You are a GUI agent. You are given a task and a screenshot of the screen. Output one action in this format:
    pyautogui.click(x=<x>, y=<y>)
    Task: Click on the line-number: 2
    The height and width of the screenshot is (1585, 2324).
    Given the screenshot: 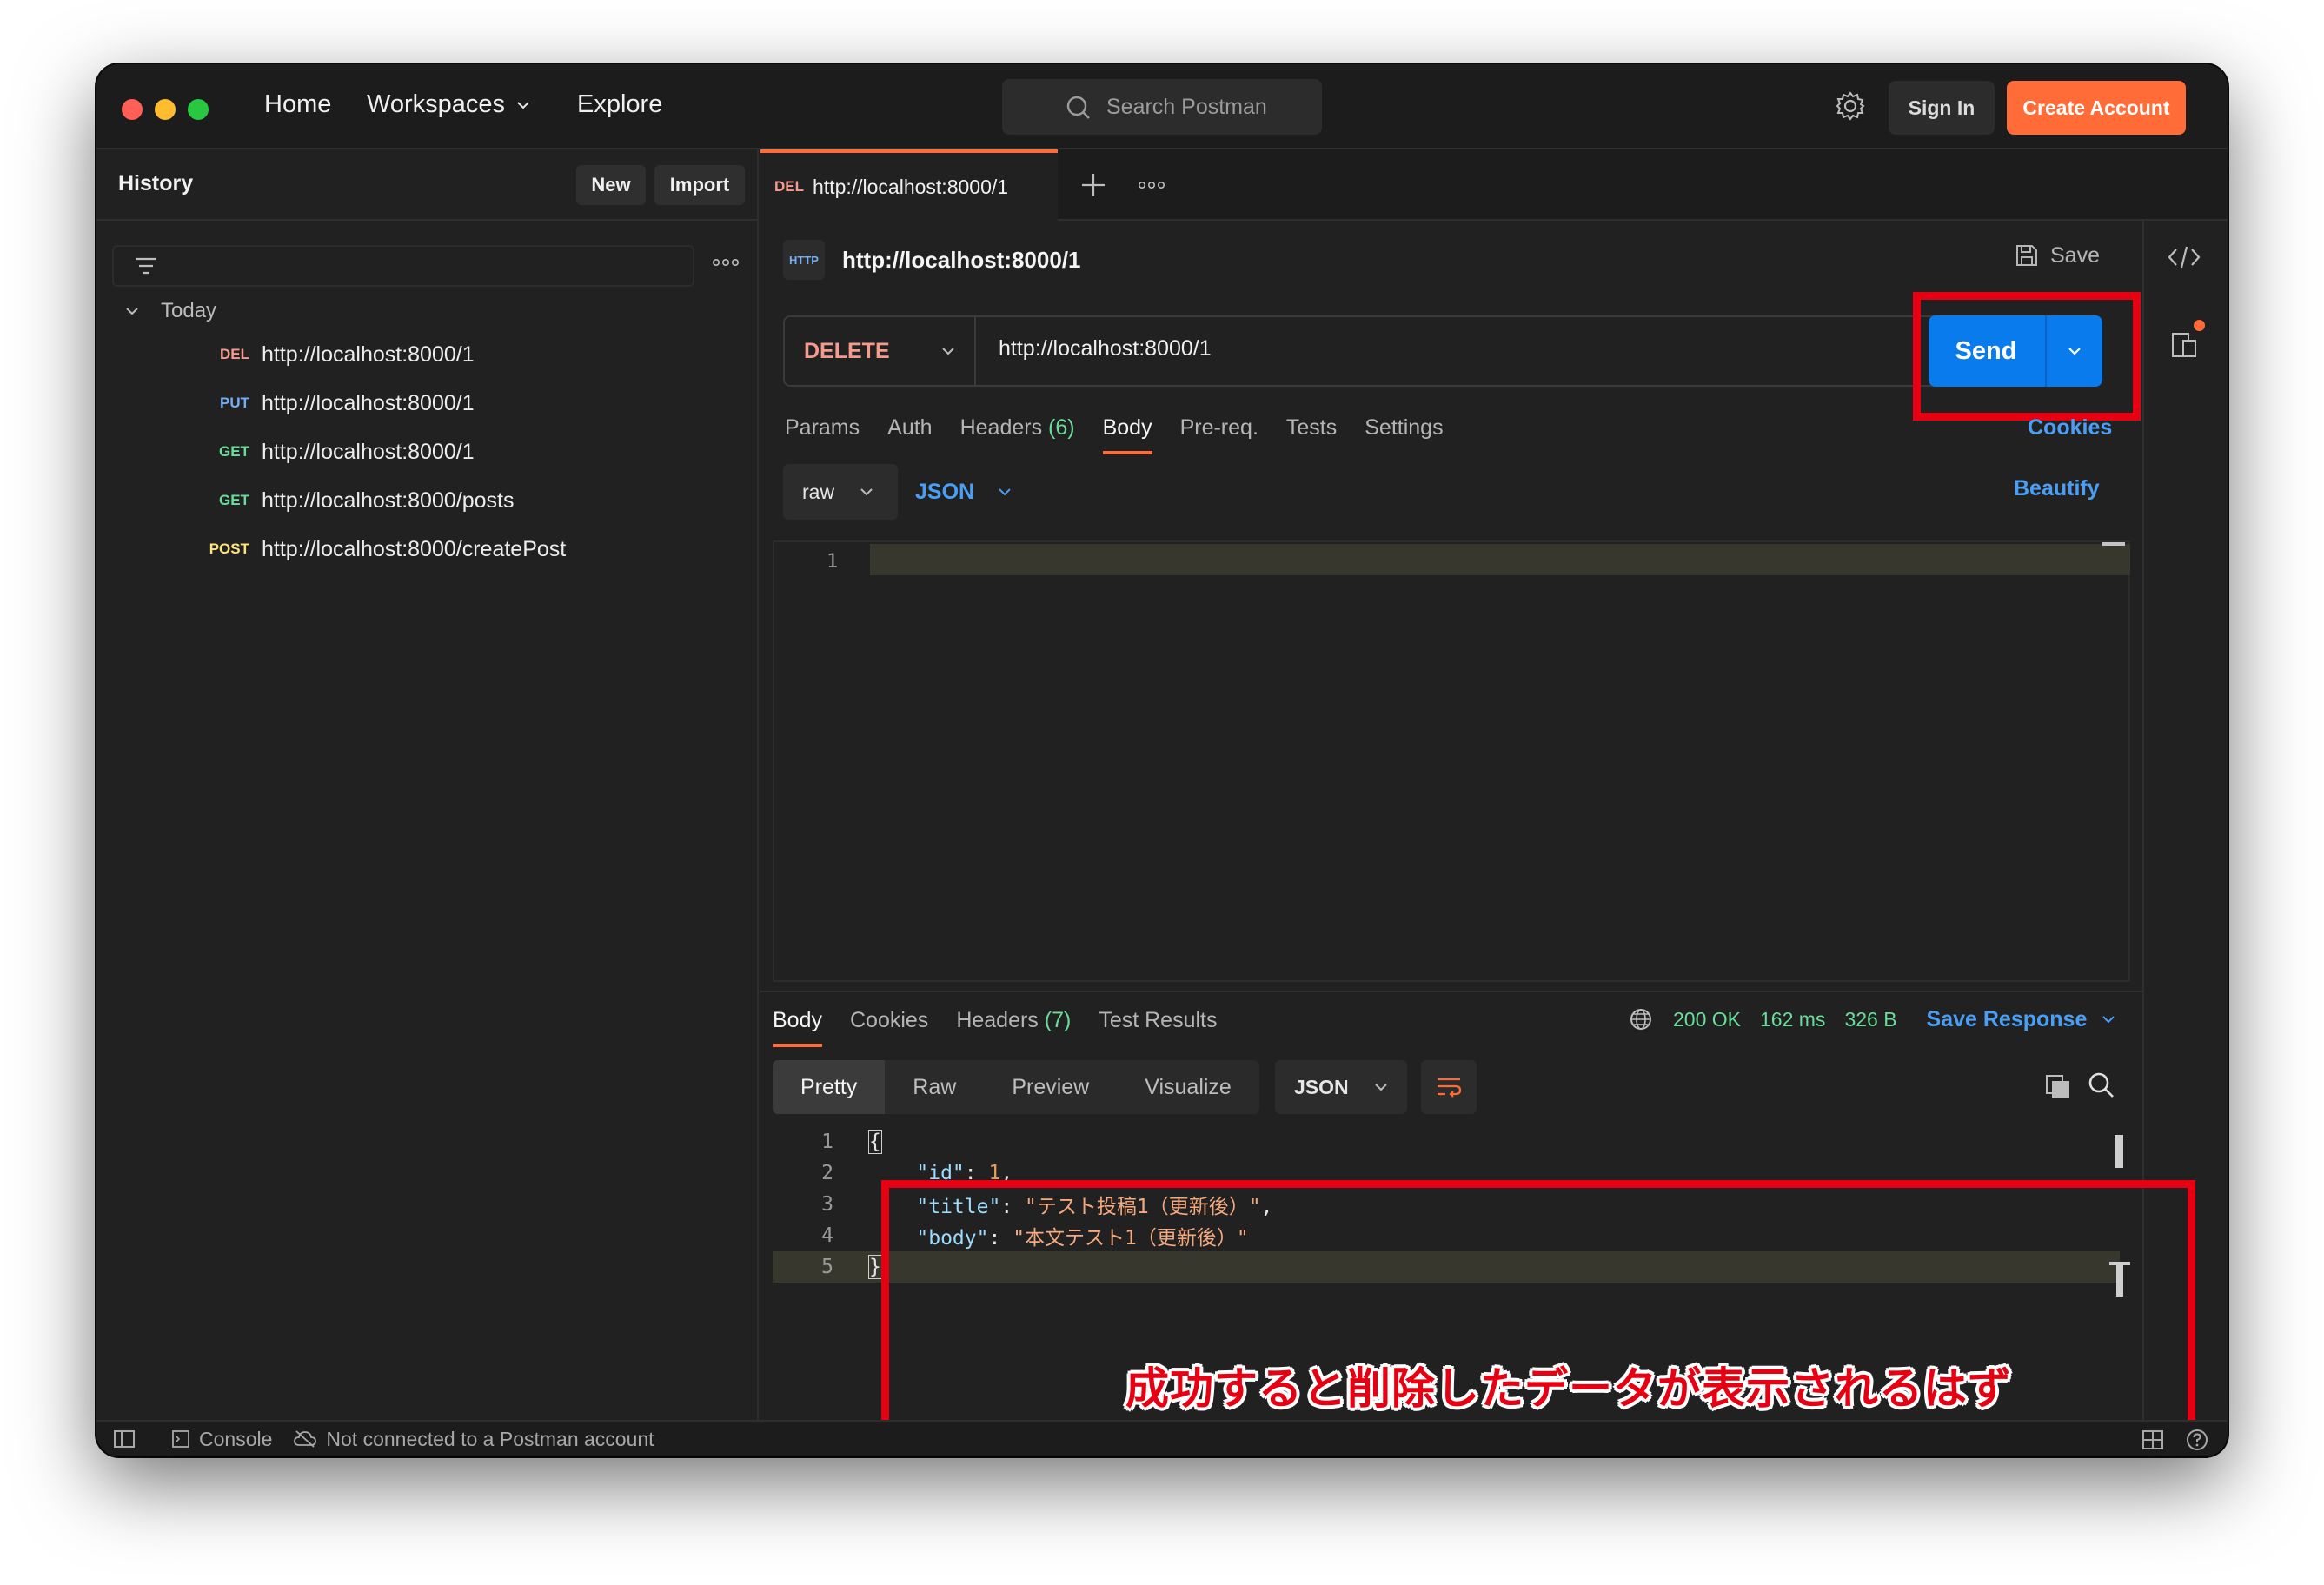 What is the action you would take?
    pyautogui.click(x=827, y=1173)
    